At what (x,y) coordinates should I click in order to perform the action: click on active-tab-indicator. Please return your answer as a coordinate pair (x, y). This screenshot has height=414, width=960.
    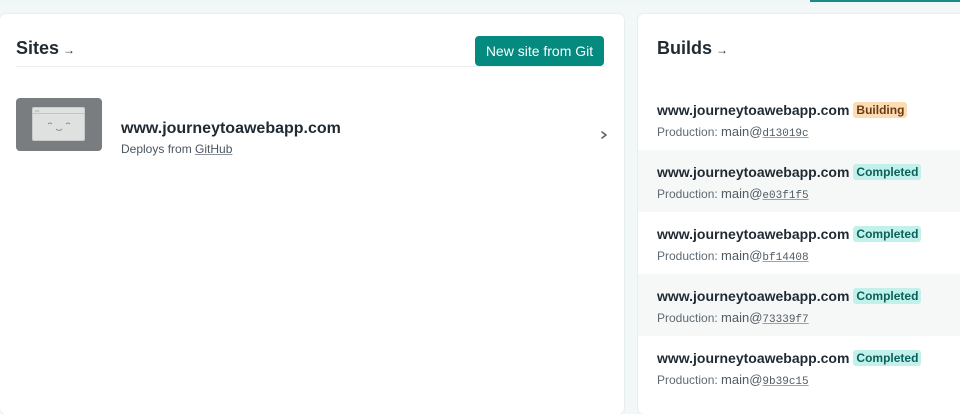
    Looking at the image, I should click on (885, 1).